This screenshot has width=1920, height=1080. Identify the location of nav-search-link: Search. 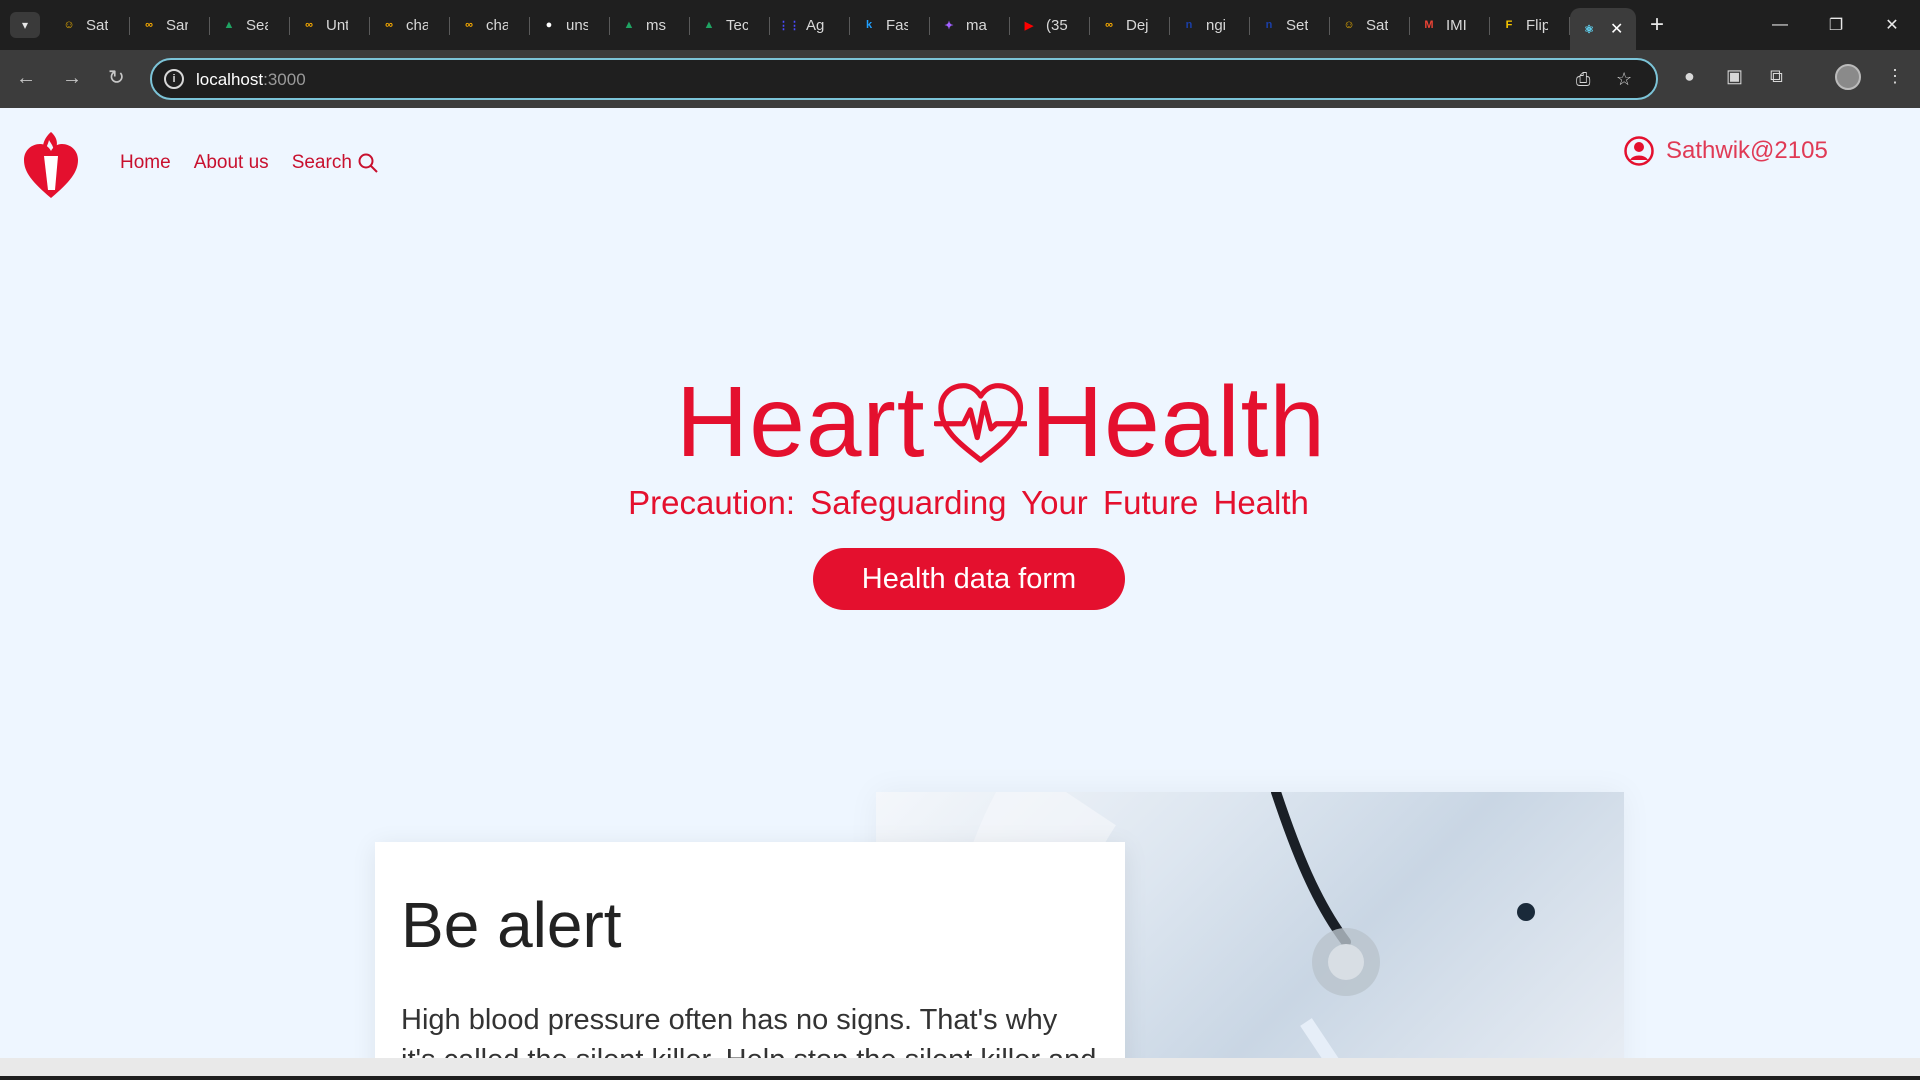
(335, 163).